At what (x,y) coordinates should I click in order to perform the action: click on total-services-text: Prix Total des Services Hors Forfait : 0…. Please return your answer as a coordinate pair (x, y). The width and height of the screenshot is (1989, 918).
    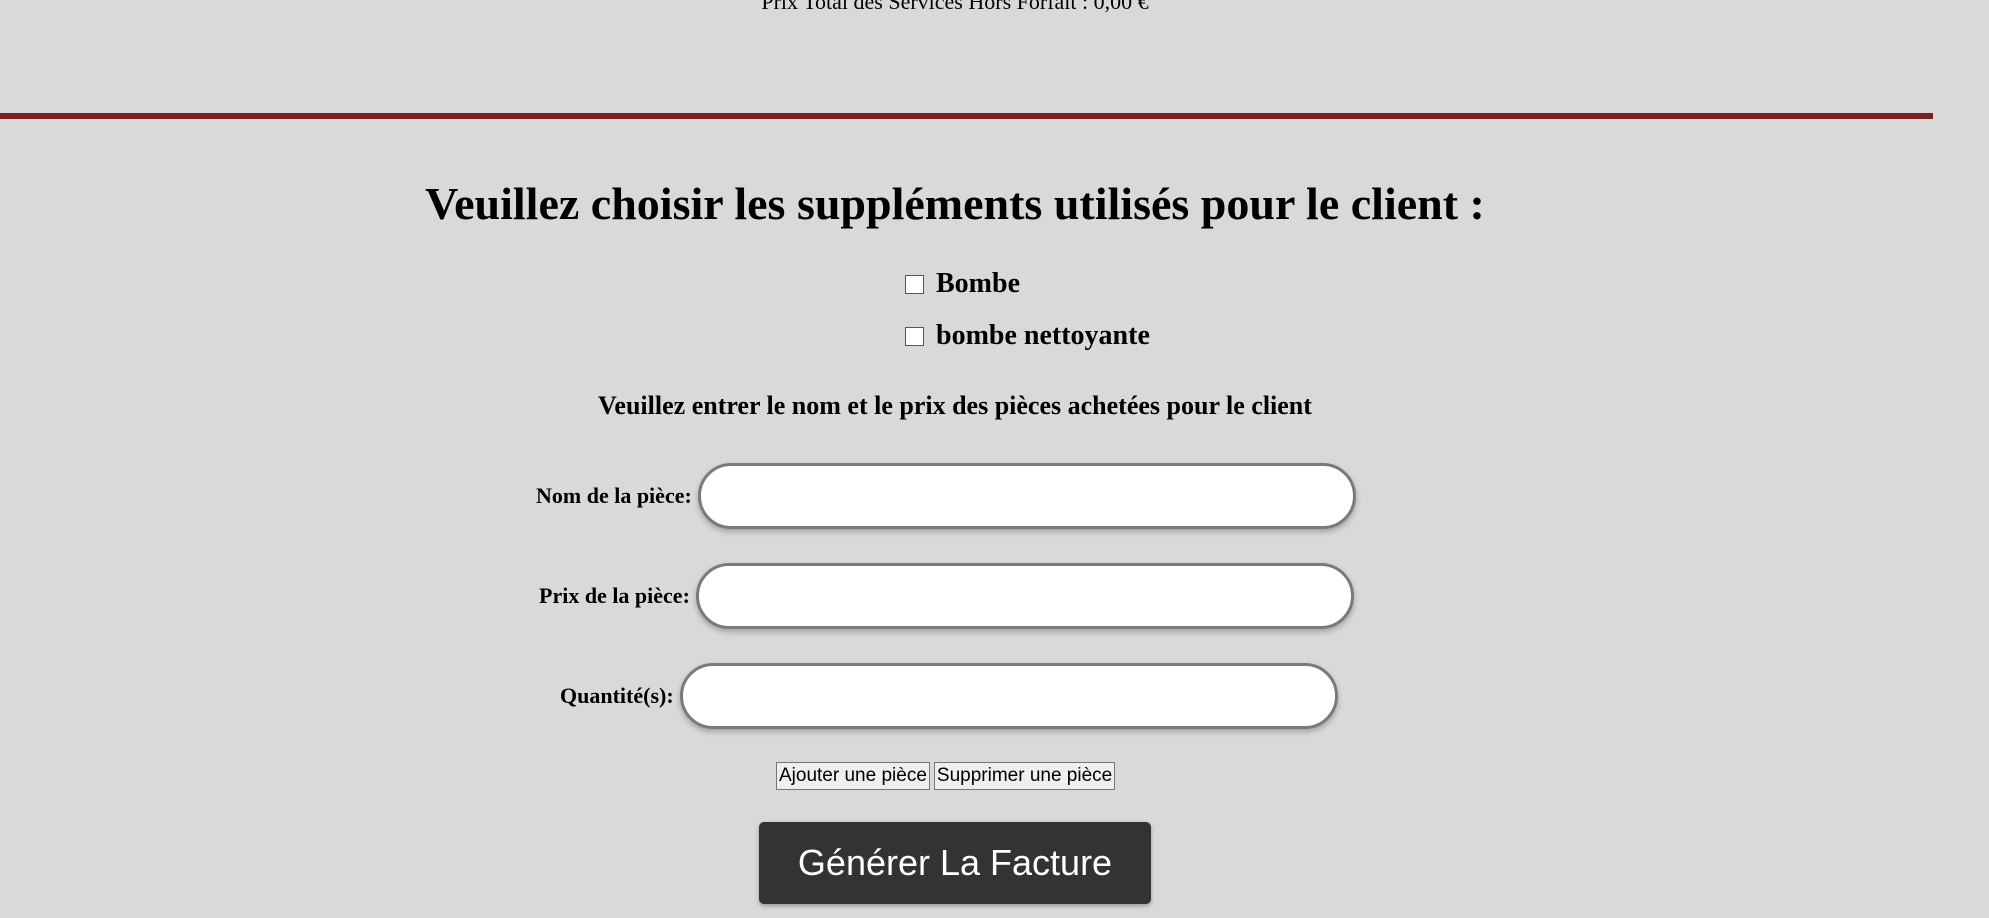
    Looking at the image, I should click on (955, 7).